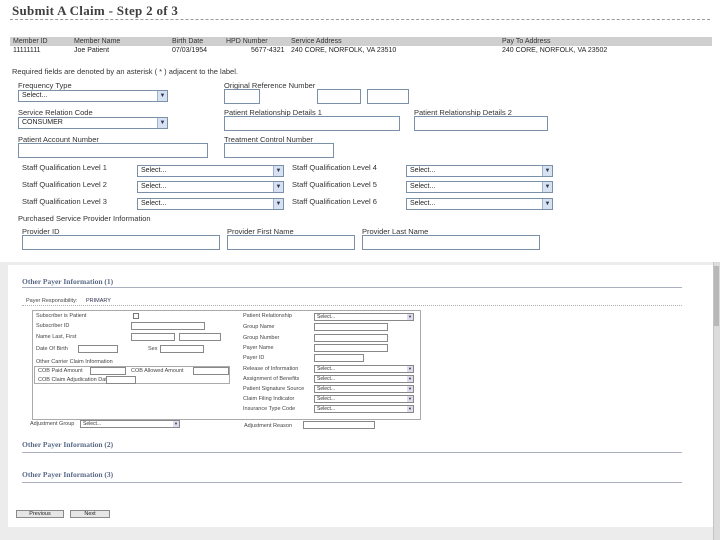 The height and width of the screenshot is (540, 720). I want to click on pay-to-address-value: 240 CORE, NORFOLK, VA 23502, so click(555, 50).